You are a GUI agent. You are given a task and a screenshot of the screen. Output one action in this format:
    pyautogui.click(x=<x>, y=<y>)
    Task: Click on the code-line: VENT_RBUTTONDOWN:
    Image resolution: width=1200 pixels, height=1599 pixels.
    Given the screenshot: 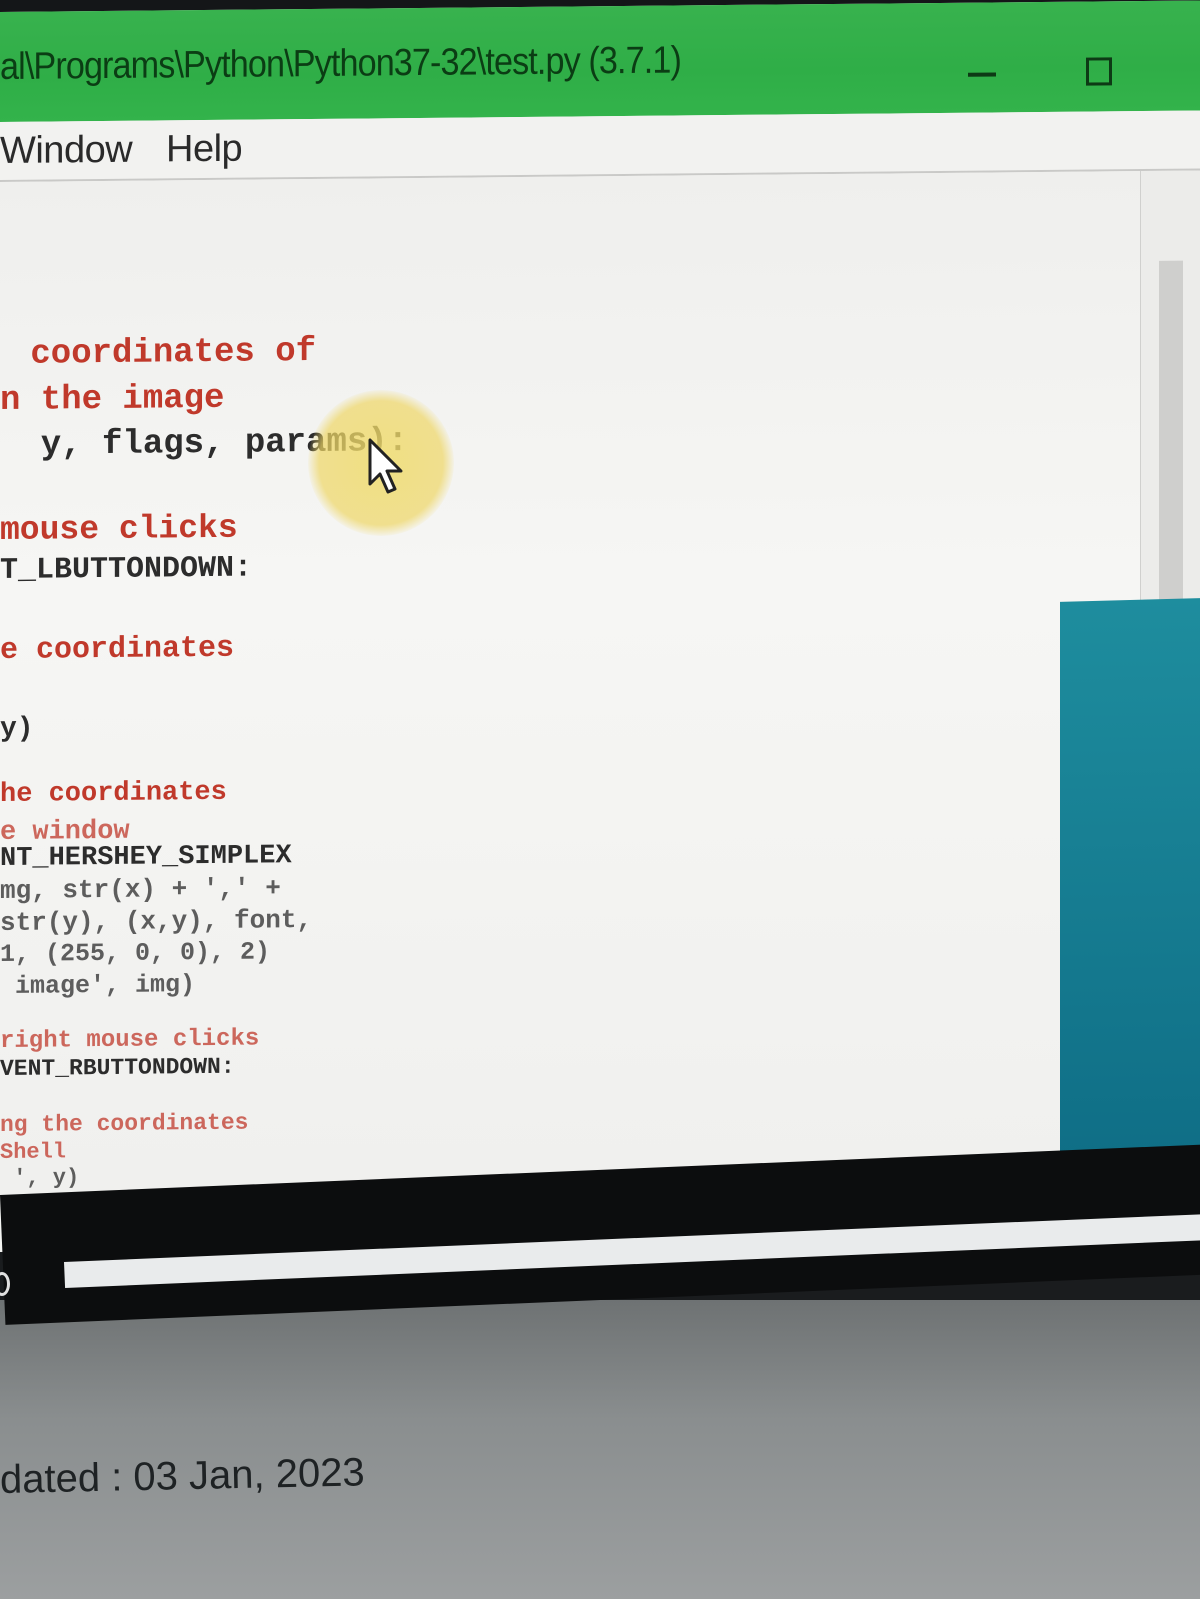 What is the action you would take?
    pyautogui.click(x=117, y=1067)
    